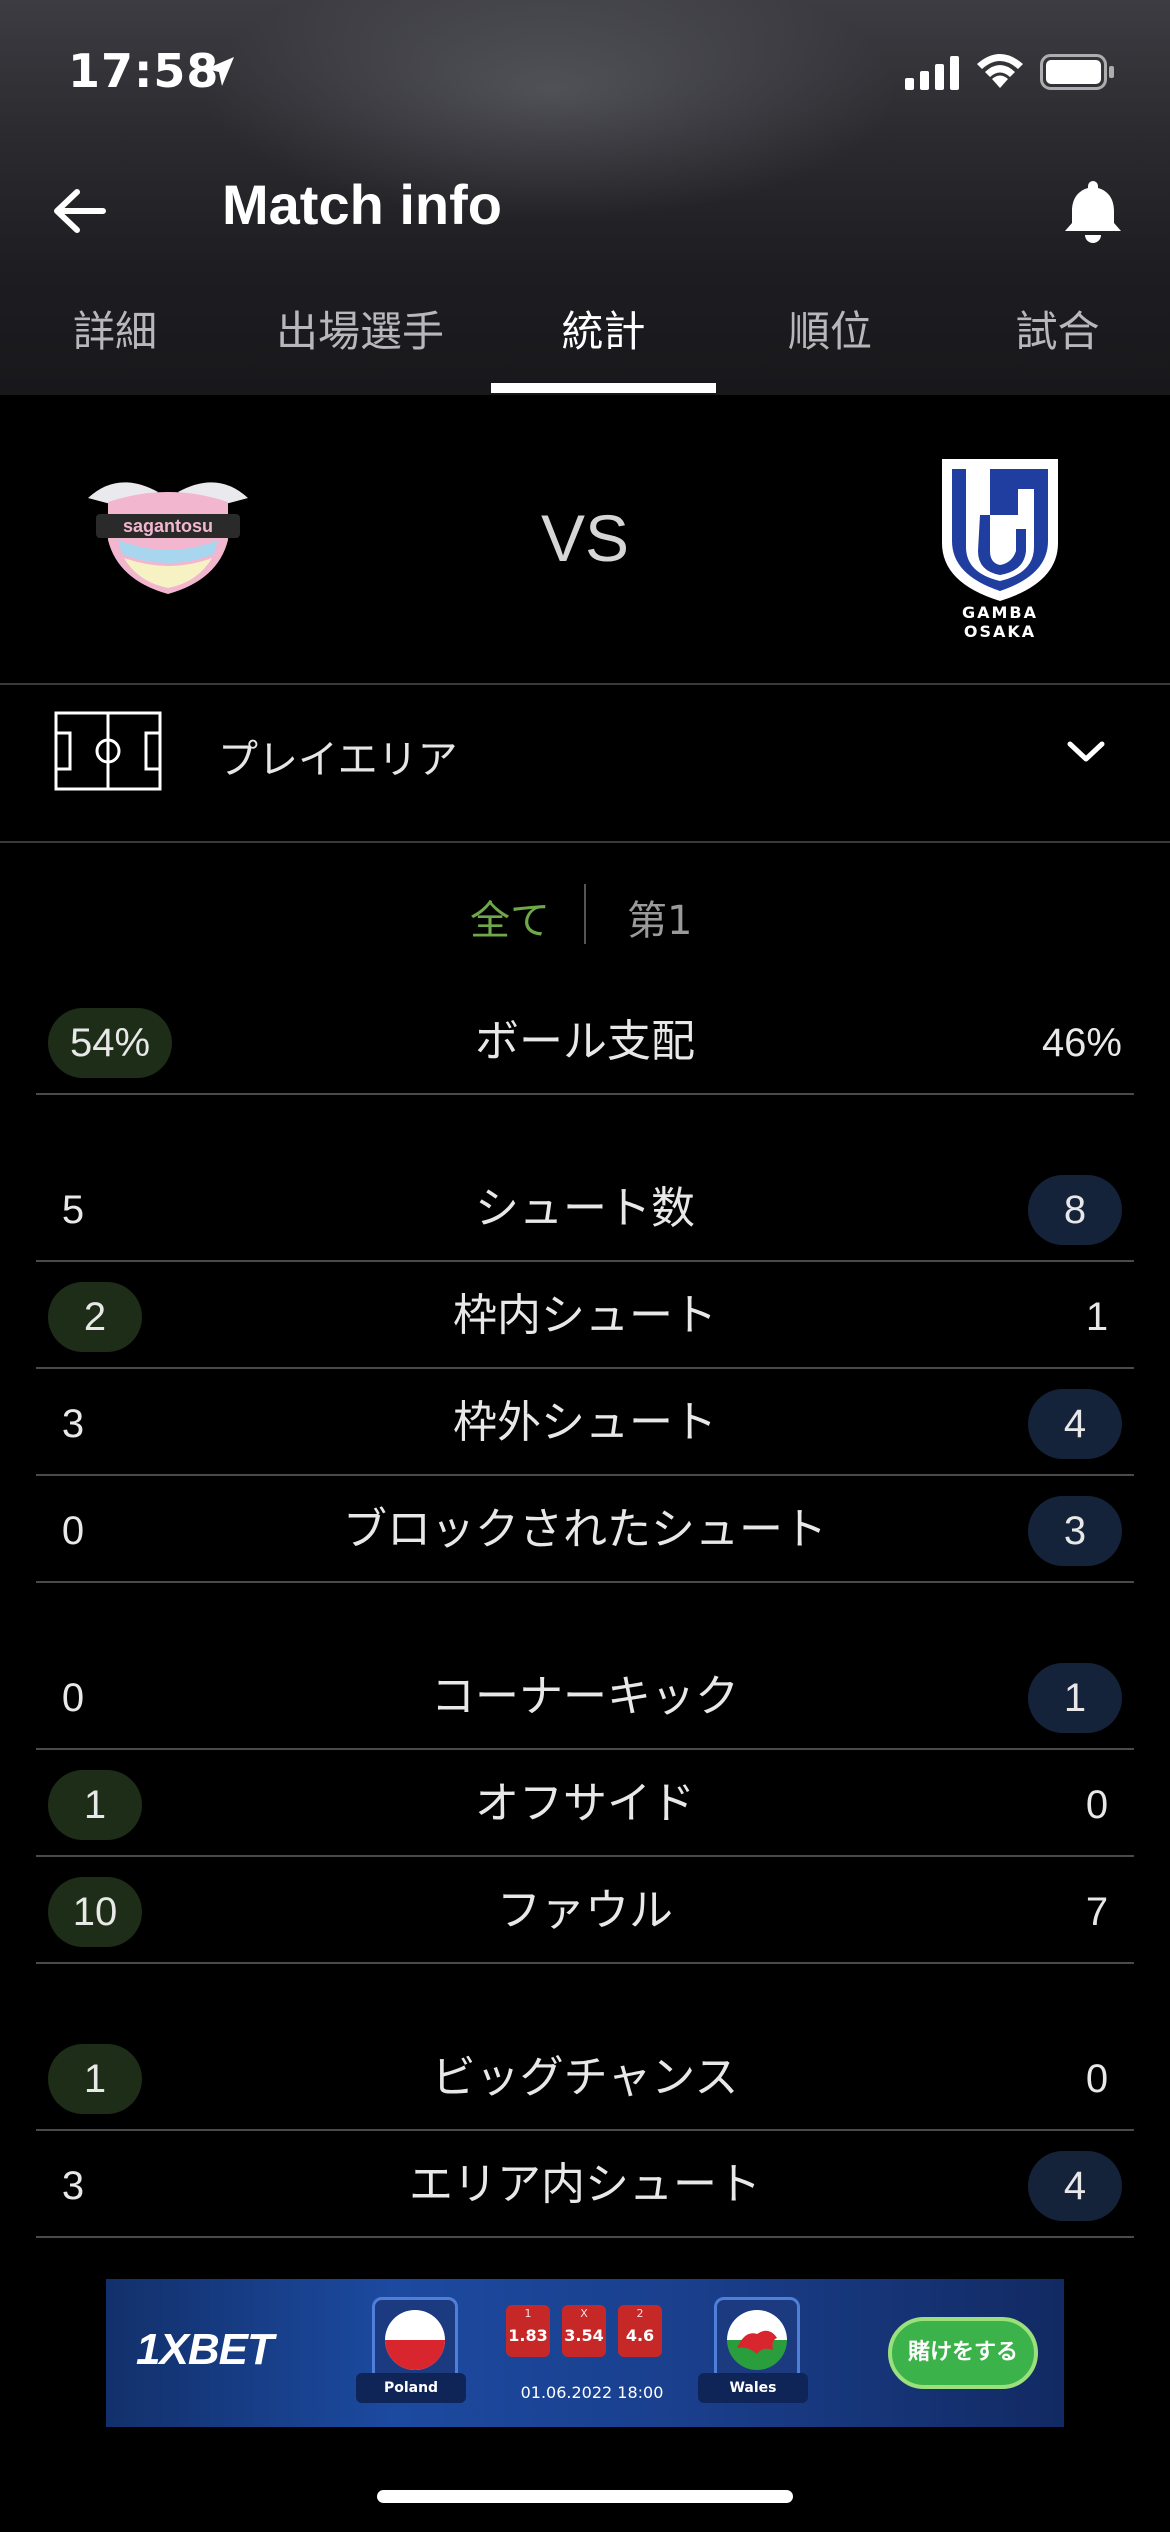 The width and height of the screenshot is (1170, 2532). What do you see at coordinates (220, 71) in the screenshot?
I see `location-arrow-icon` at bounding box center [220, 71].